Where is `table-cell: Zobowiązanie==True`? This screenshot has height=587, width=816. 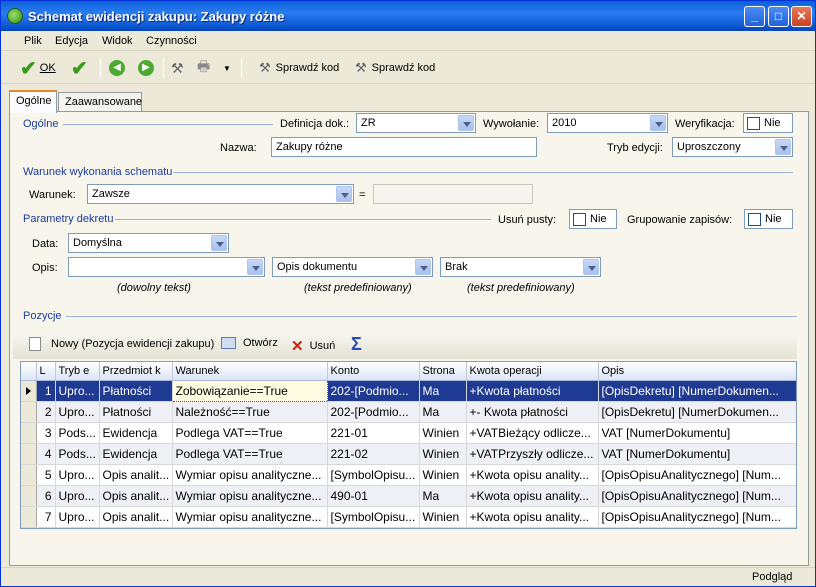
table-cell: Zobowiązanie==True is located at coordinates (249, 390).